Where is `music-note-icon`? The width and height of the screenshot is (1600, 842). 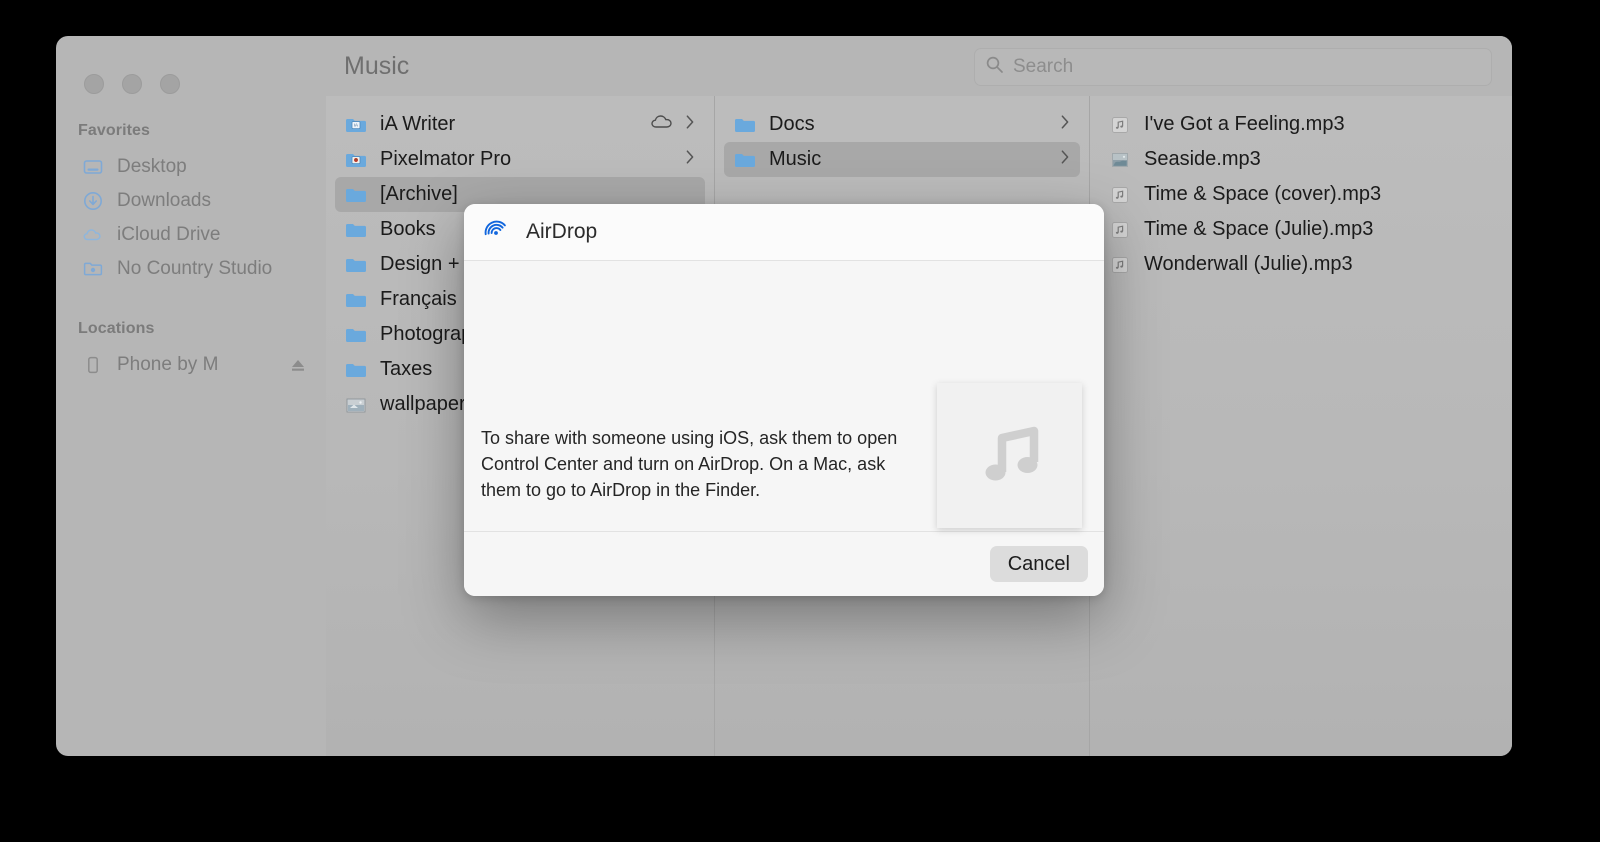 music-note-icon is located at coordinates (1010, 455).